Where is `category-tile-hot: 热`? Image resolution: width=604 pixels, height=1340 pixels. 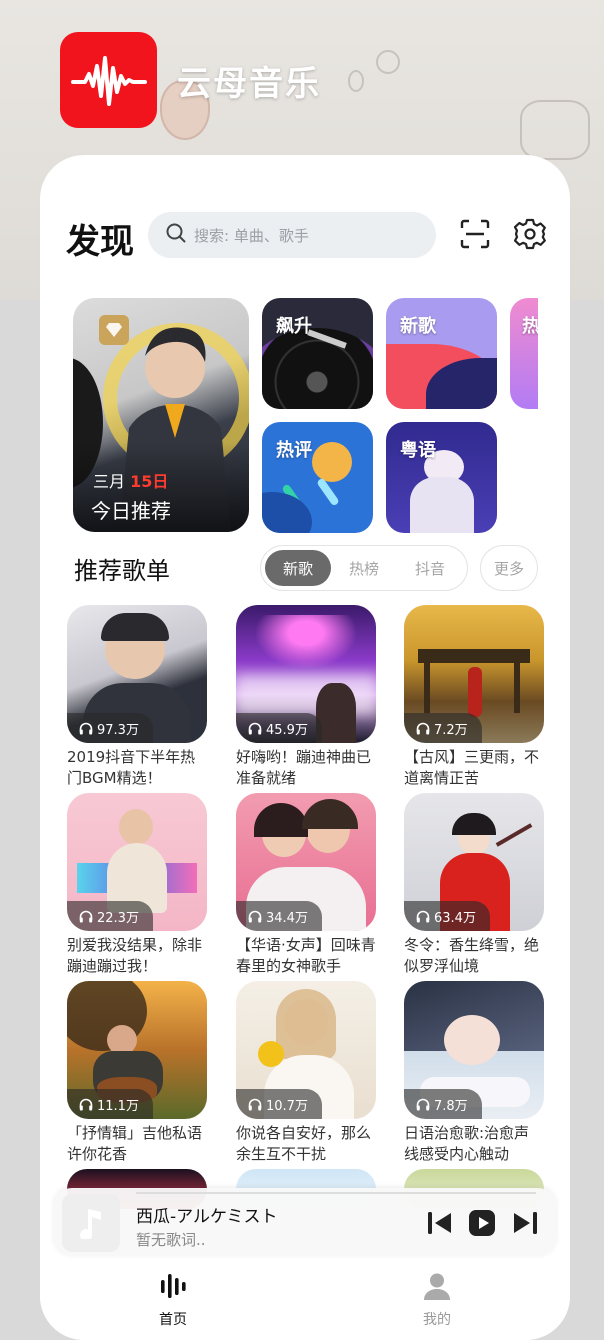
category-tile-hot: 热 is located at coordinates (524, 353).